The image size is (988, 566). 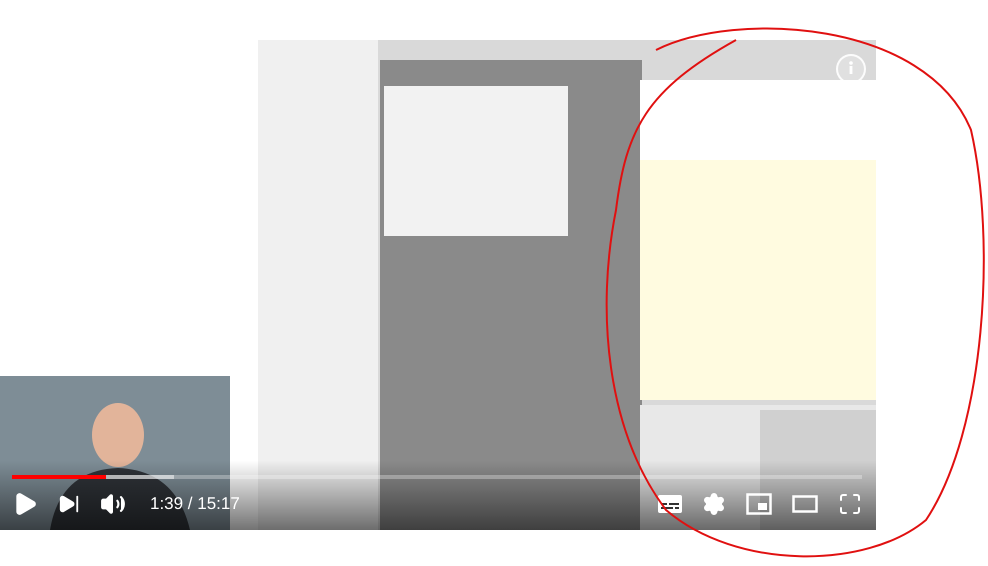 I want to click on fullscreen-button, so click(x=850, y=504).